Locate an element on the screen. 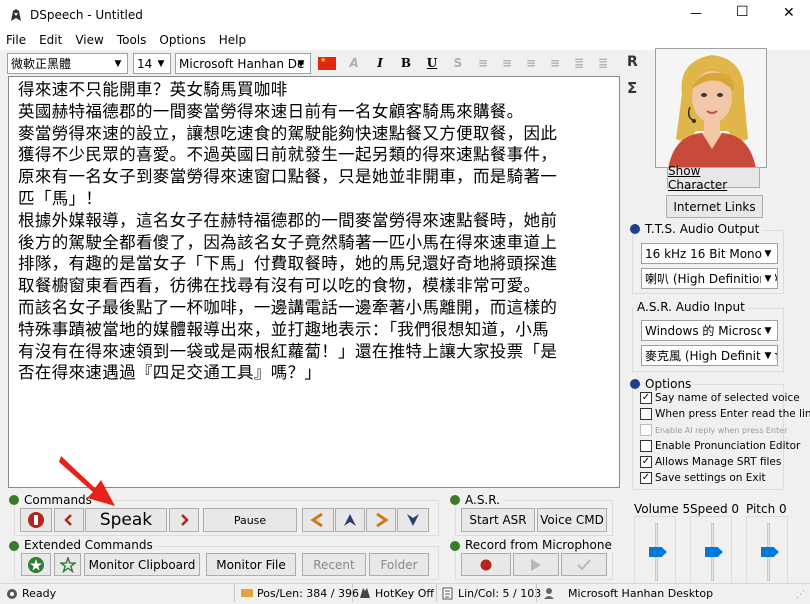  font-size-select: 14 ▼ is located at coordinates (152, 63).